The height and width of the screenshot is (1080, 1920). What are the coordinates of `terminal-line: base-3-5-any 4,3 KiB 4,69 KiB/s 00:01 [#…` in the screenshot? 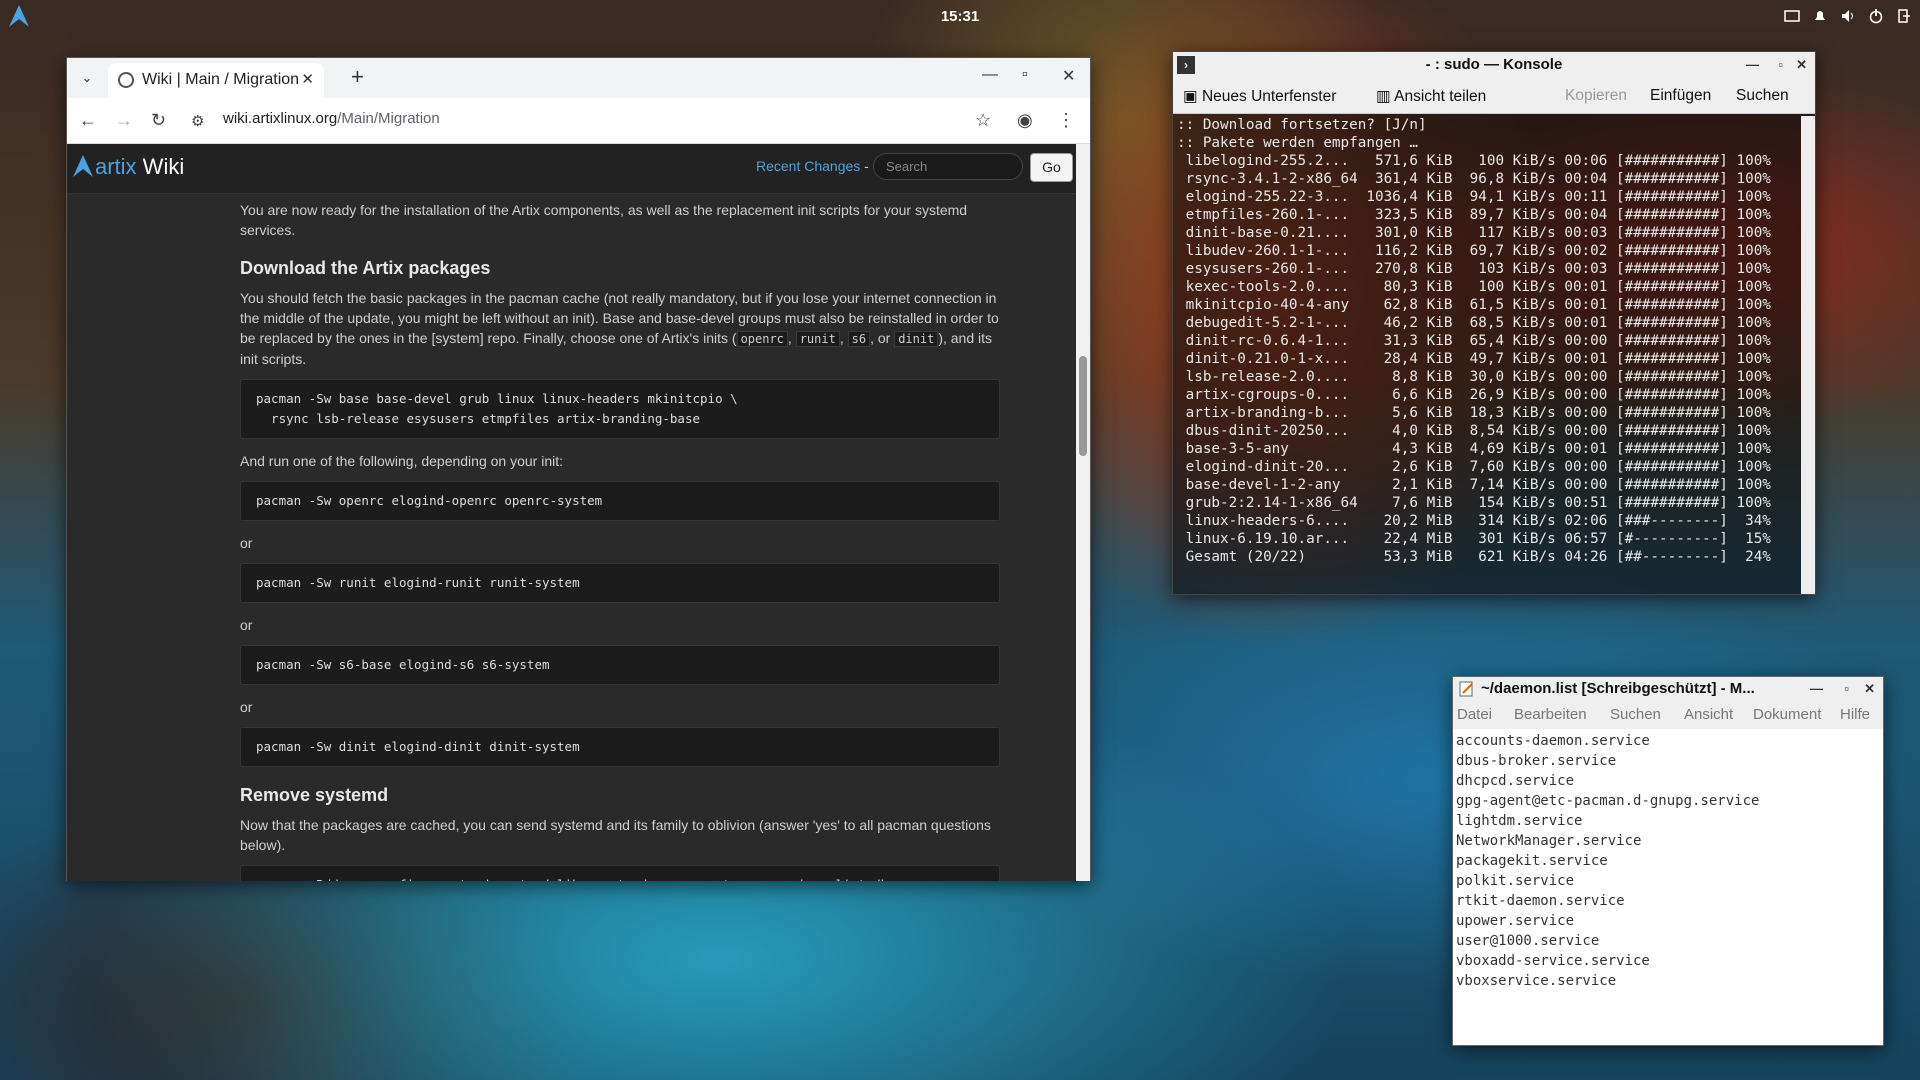 It's located at (1474, 449).